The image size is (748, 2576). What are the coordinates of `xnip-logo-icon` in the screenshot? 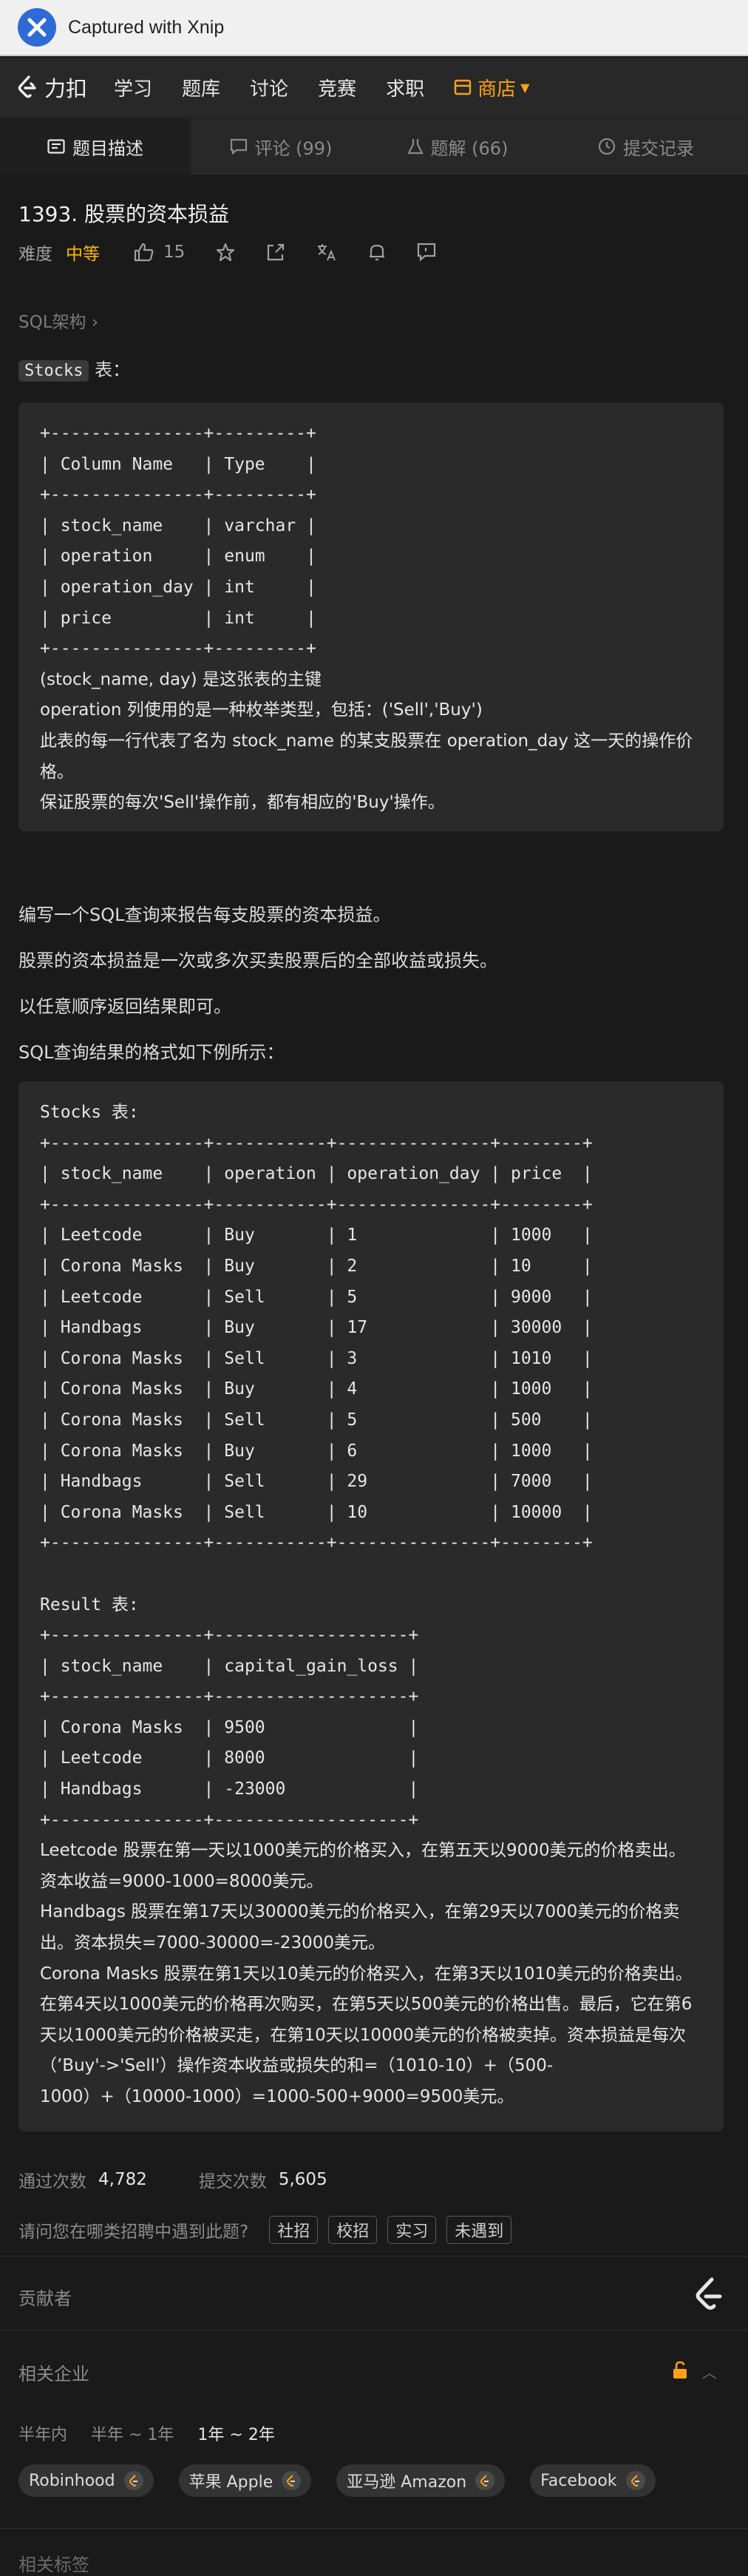 It's located at (37, 27).